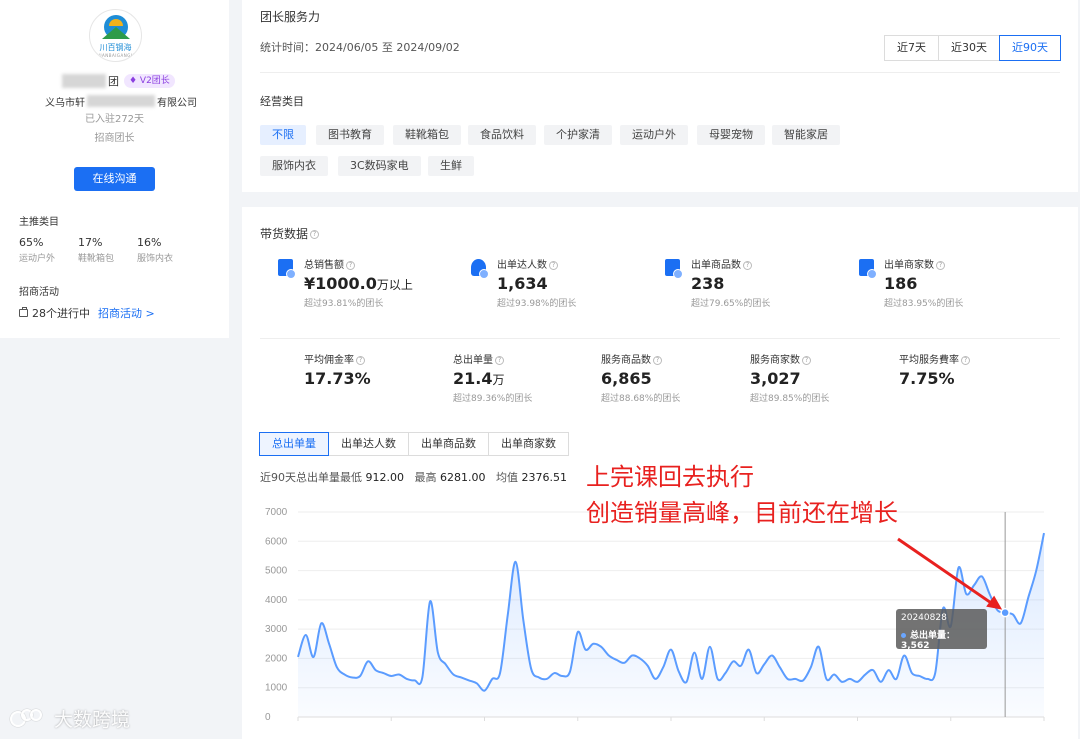  I want to click on y-tick-label: 1000, so click(276, 688).